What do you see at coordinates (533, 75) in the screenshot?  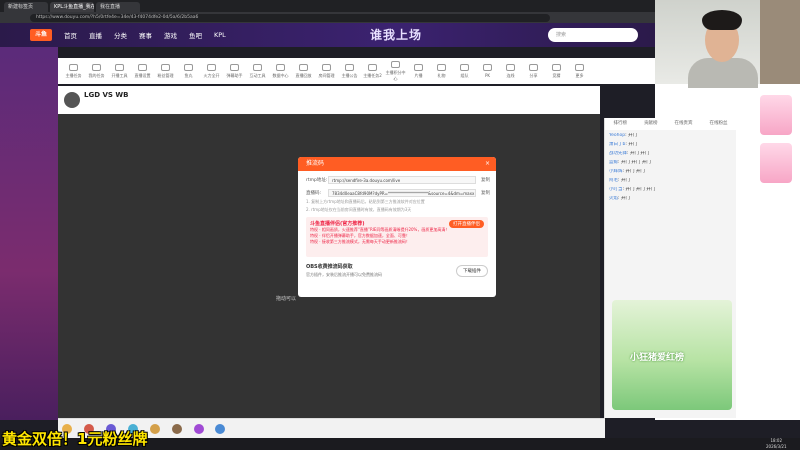 I see `tool-label: 分享` at bounding box center [533, 75].